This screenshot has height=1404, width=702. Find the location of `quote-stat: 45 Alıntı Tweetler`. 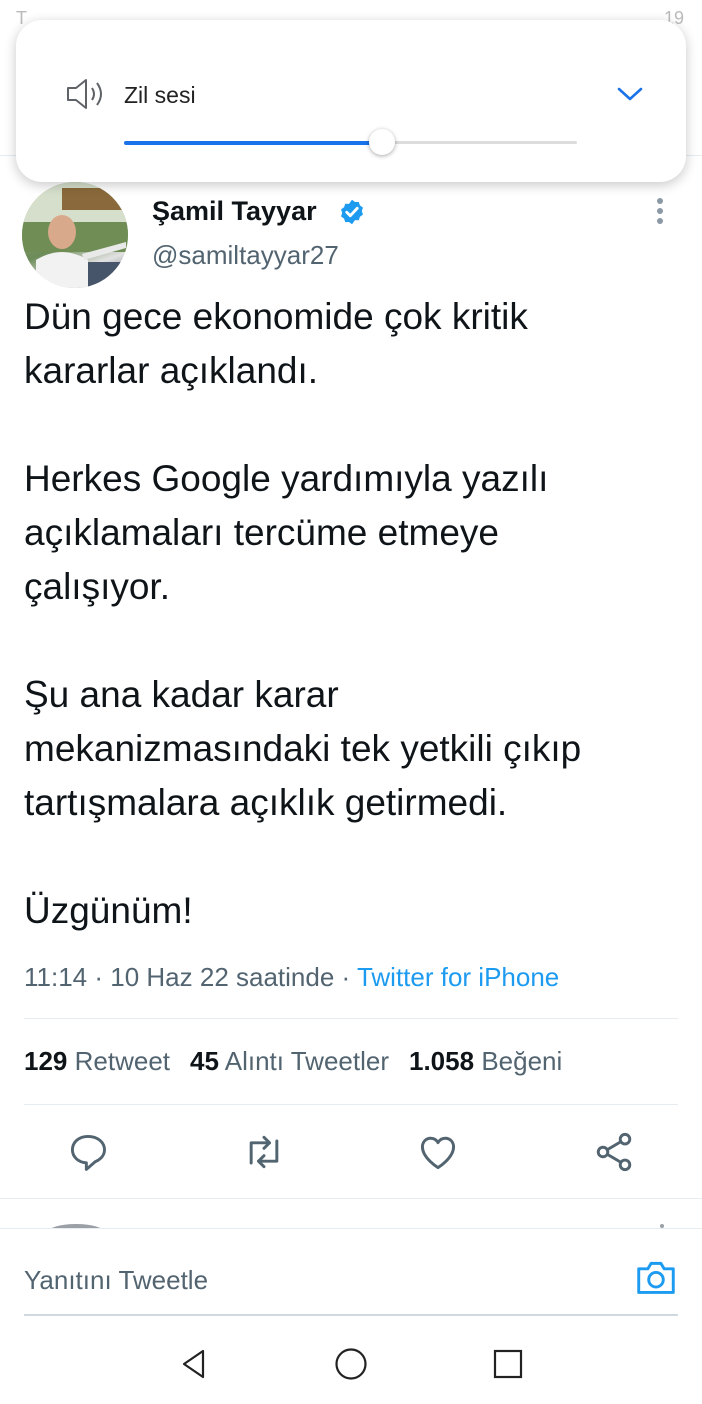

quote-stat: 45 Alıntı Tweetler is located at coordinates (289, 1061).